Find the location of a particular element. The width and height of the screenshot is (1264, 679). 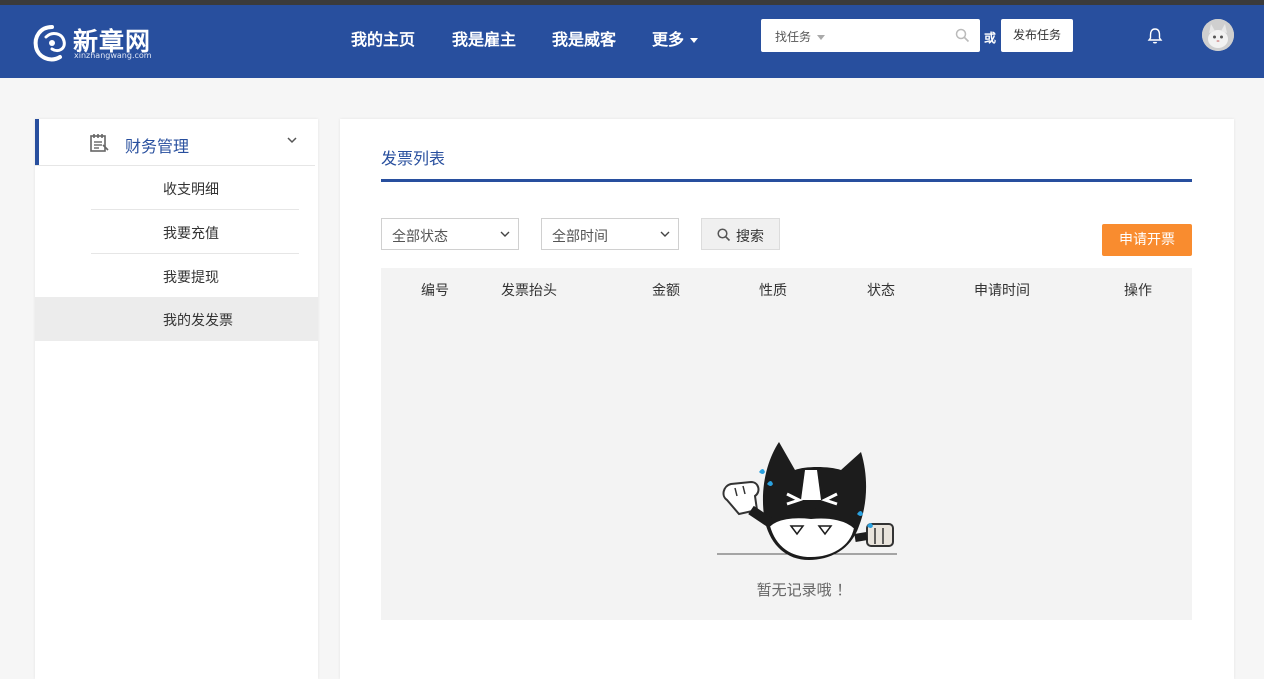

sidebar-item-transactions: 收支明细 is located at coordinates (176, 188).